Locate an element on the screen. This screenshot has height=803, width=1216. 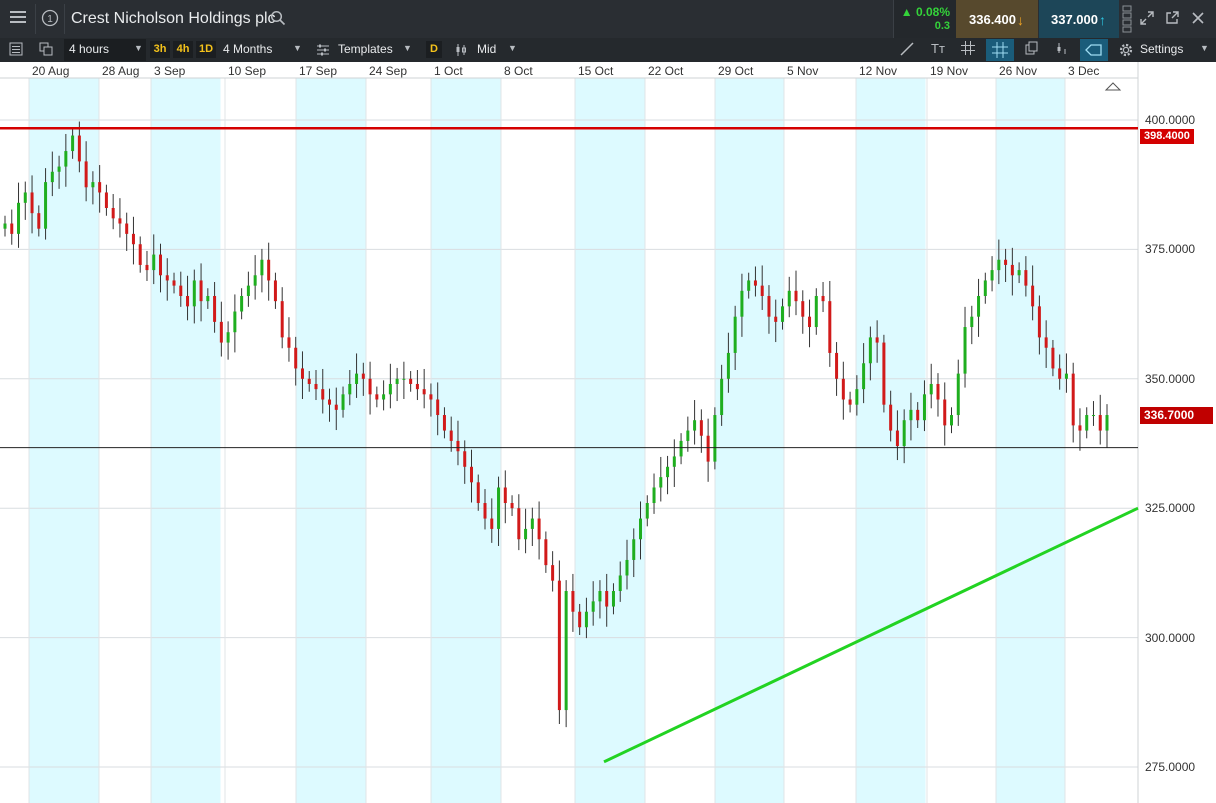
up-arrow-icon: ↑ is located at coordinates (1102, 20).